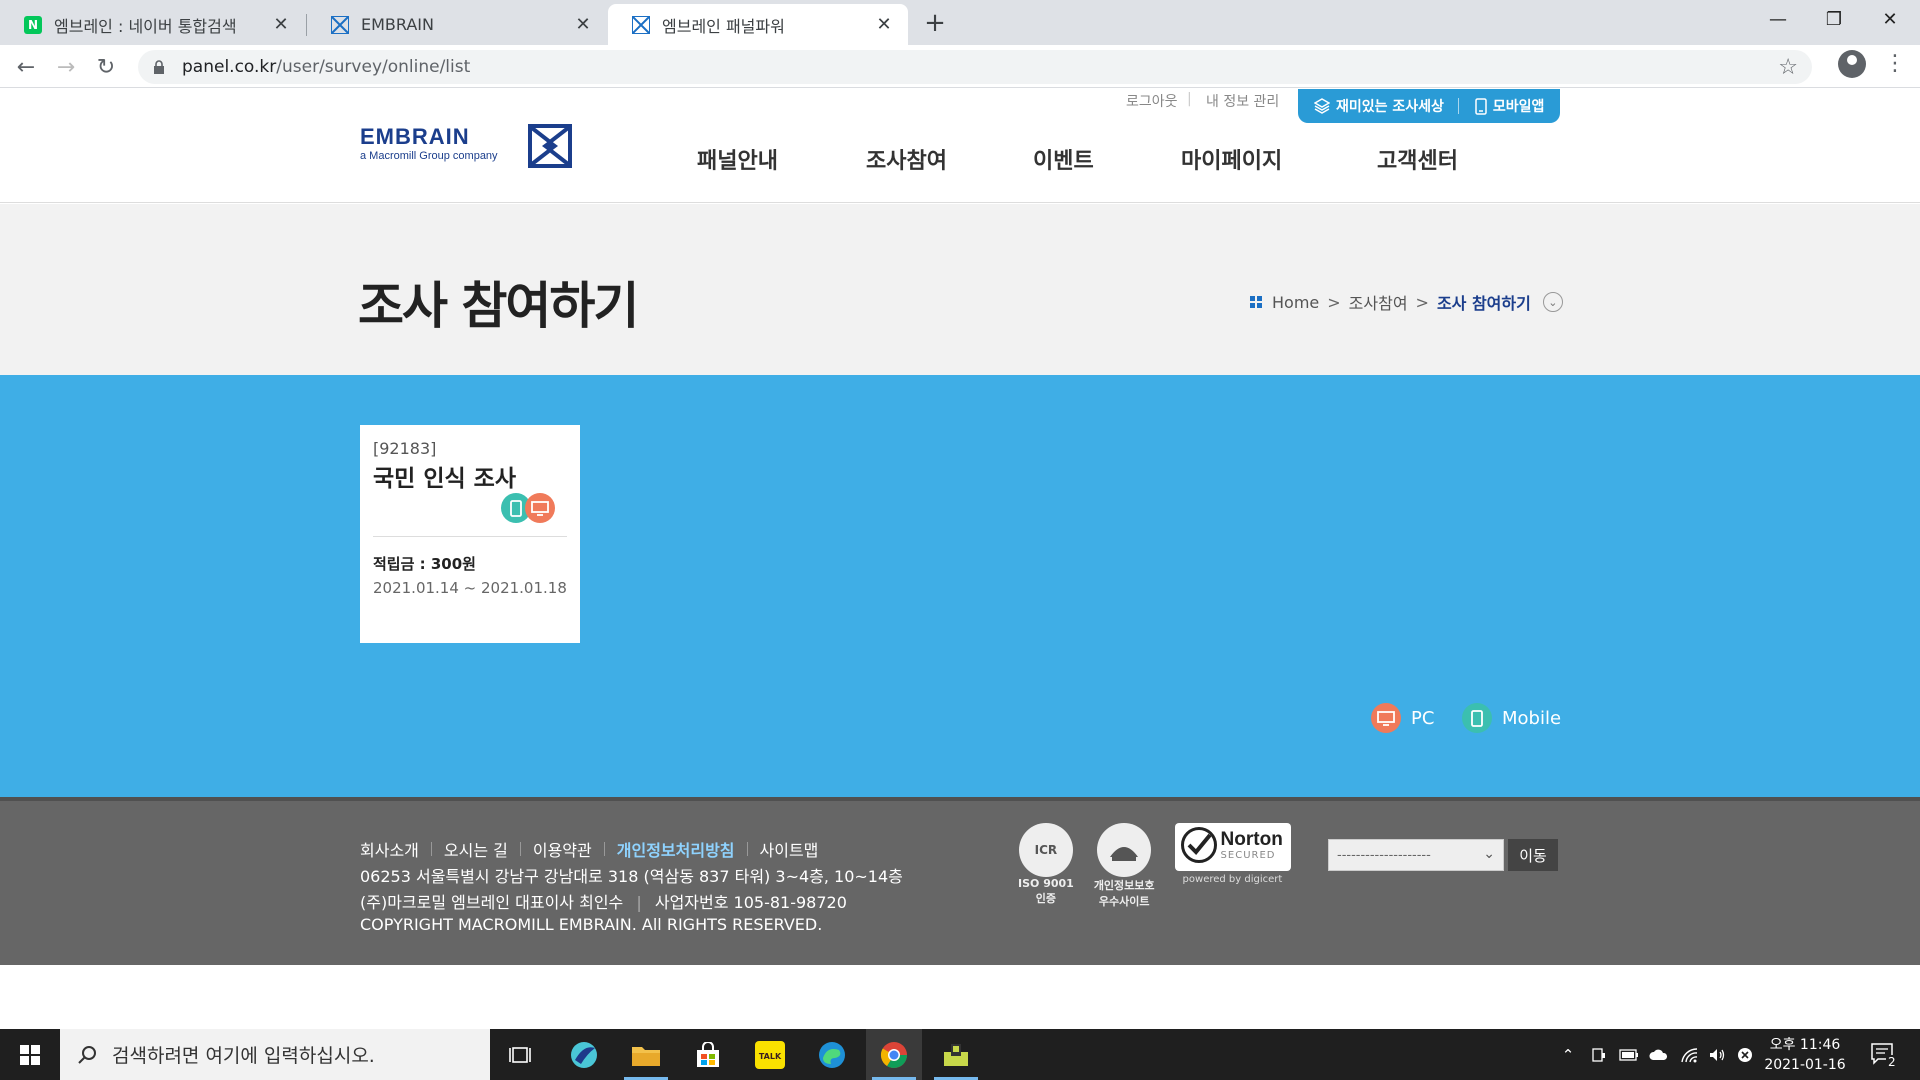 The width and height of the screenshot is (1920, 1080). I want to click on logout-link: 로그아웃, so click(1152, 101).